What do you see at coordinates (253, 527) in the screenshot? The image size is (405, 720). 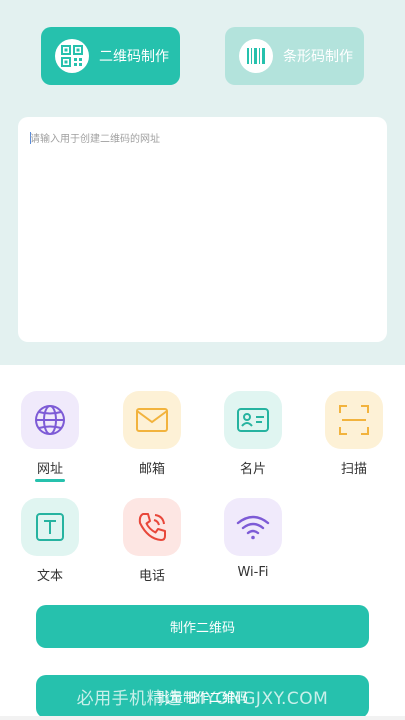 I see `wifi-icon` at bounding box center [253, 527].